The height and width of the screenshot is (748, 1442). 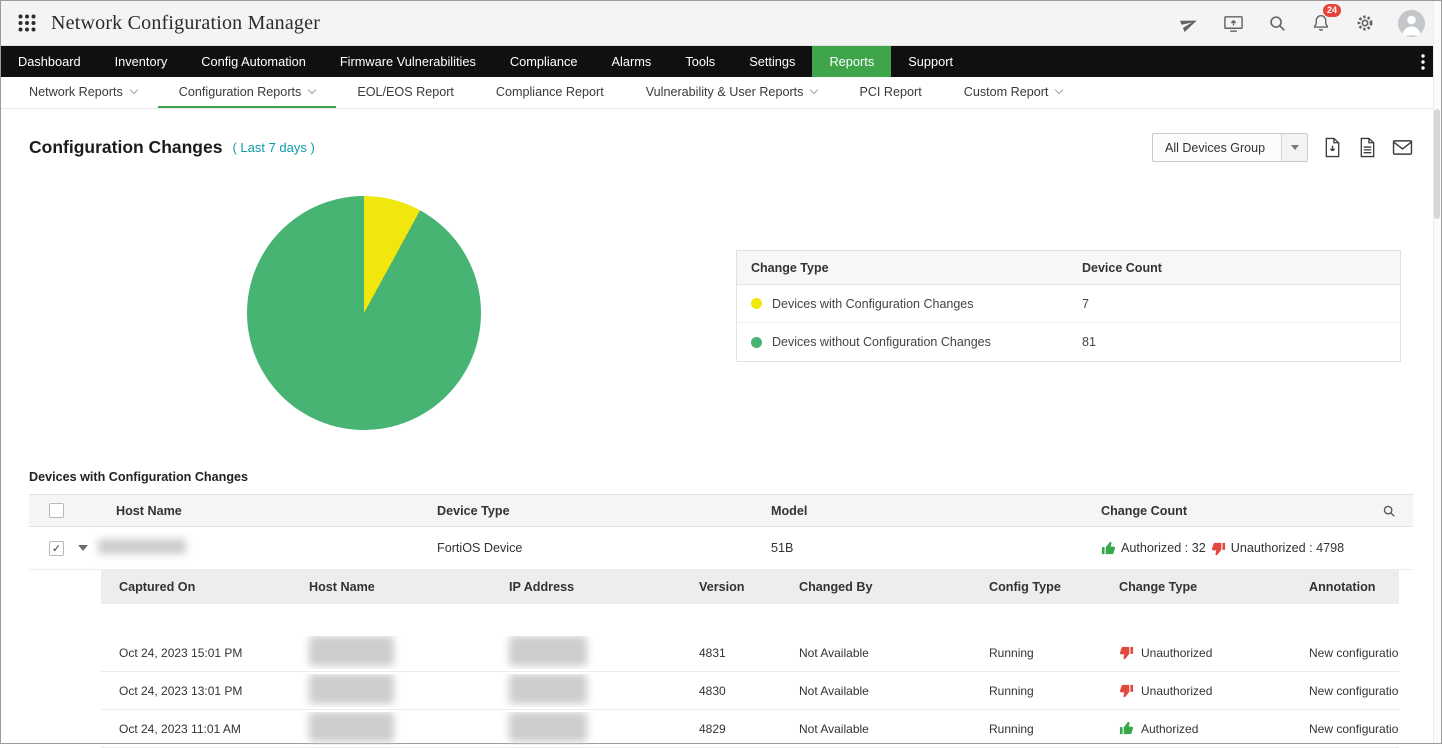 I want to click on legend-header-change-type: Change Type, so click(x=790, y=267).